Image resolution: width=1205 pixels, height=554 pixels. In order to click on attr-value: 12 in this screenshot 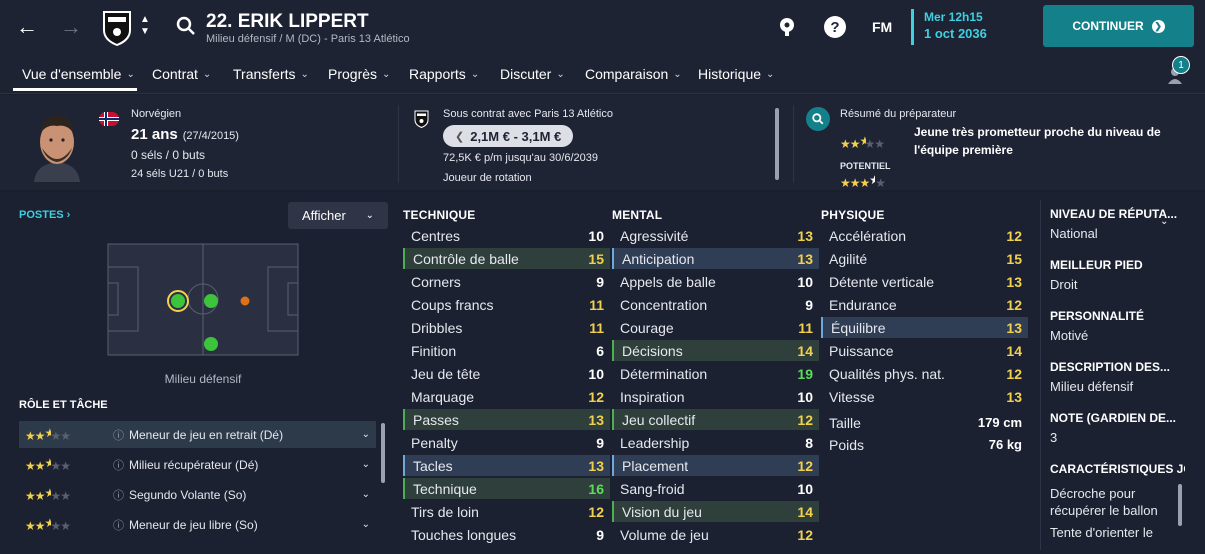, I will do `click(1014, 373)`.